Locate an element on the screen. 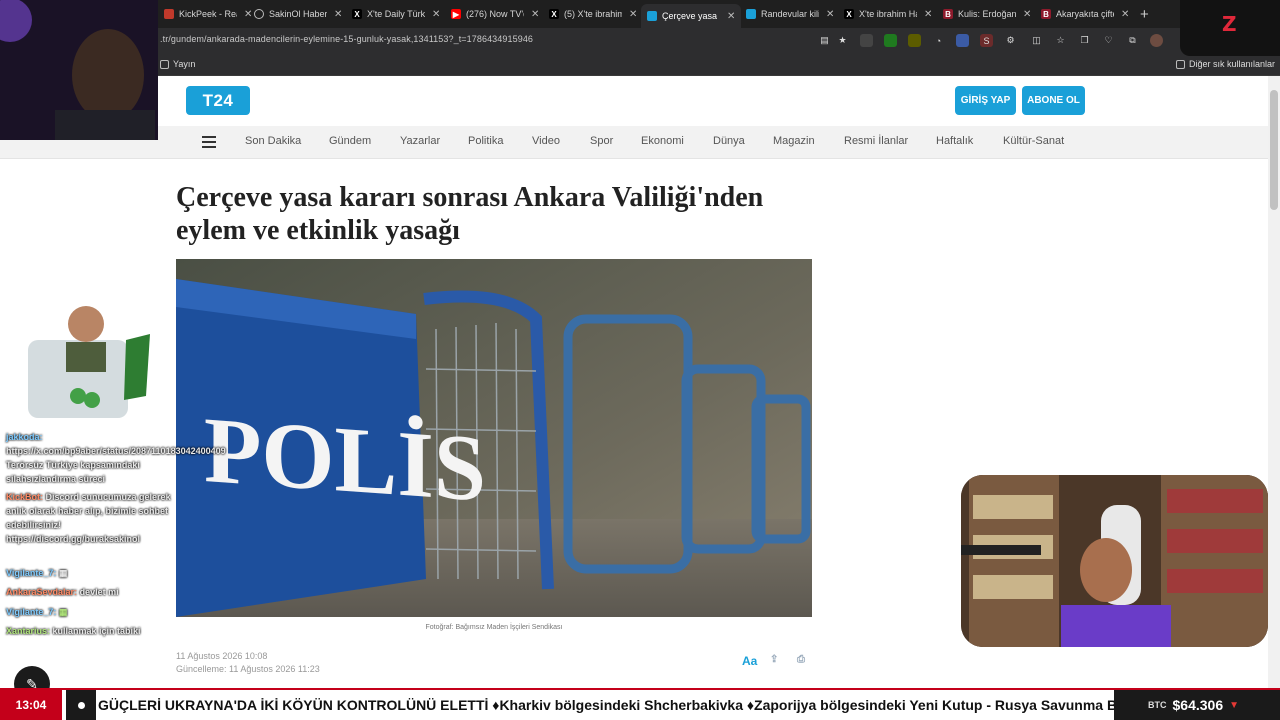  live-dot-icon is located at coordinates (81, 705).